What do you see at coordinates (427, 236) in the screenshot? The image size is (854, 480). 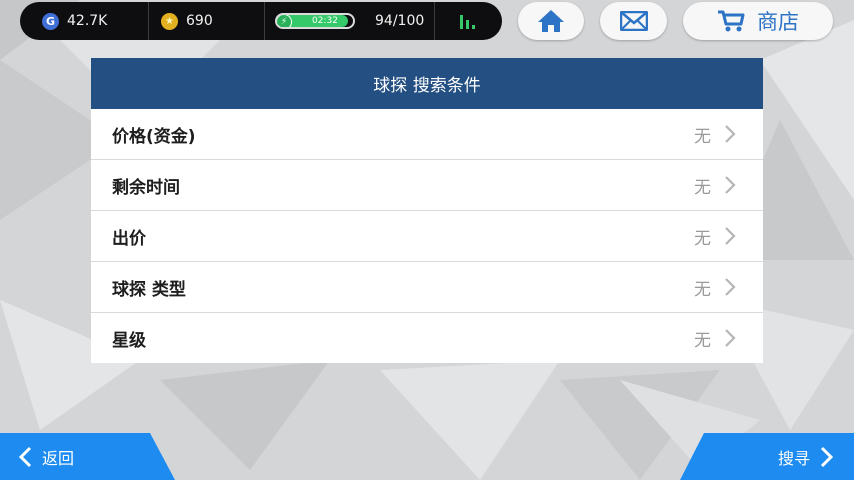 I see `criteria-row-bid: 出价 无` at bounding box center [427, 236].